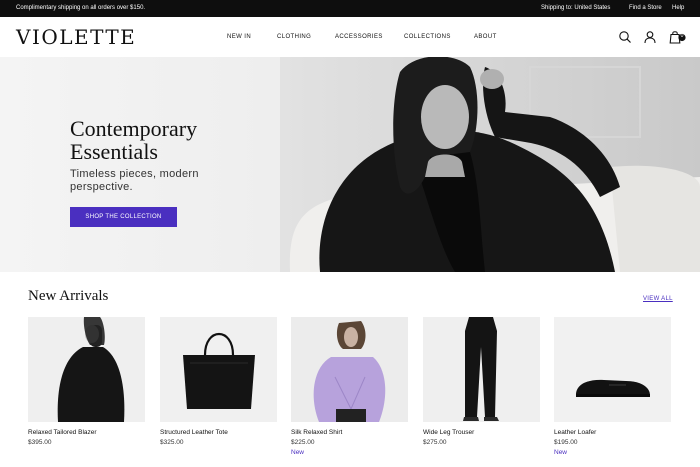 This screenshot has width=700, height=467. Describe the element at coordinates (682, 36) in the screenshot. I see `cart-count-badge: 0` at that location.